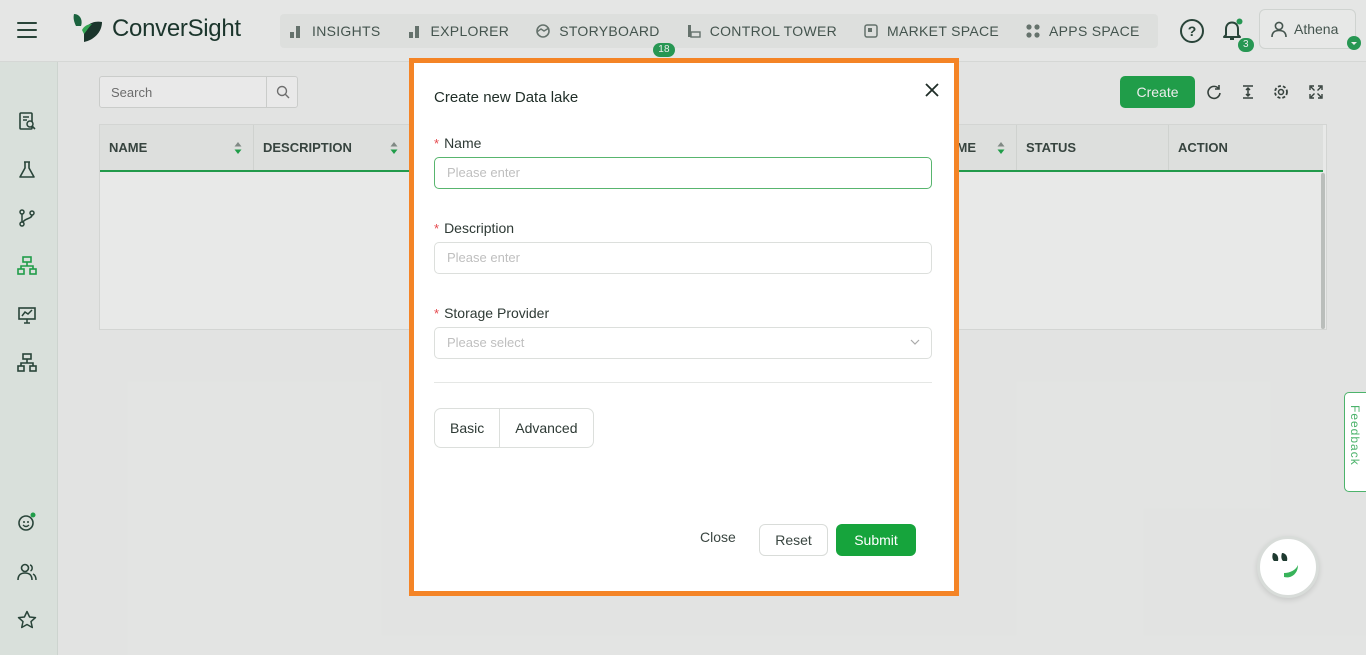 The image size is (1366, 655). I want to click on mode-tabs: Basic Advanced, so click(514, 428).